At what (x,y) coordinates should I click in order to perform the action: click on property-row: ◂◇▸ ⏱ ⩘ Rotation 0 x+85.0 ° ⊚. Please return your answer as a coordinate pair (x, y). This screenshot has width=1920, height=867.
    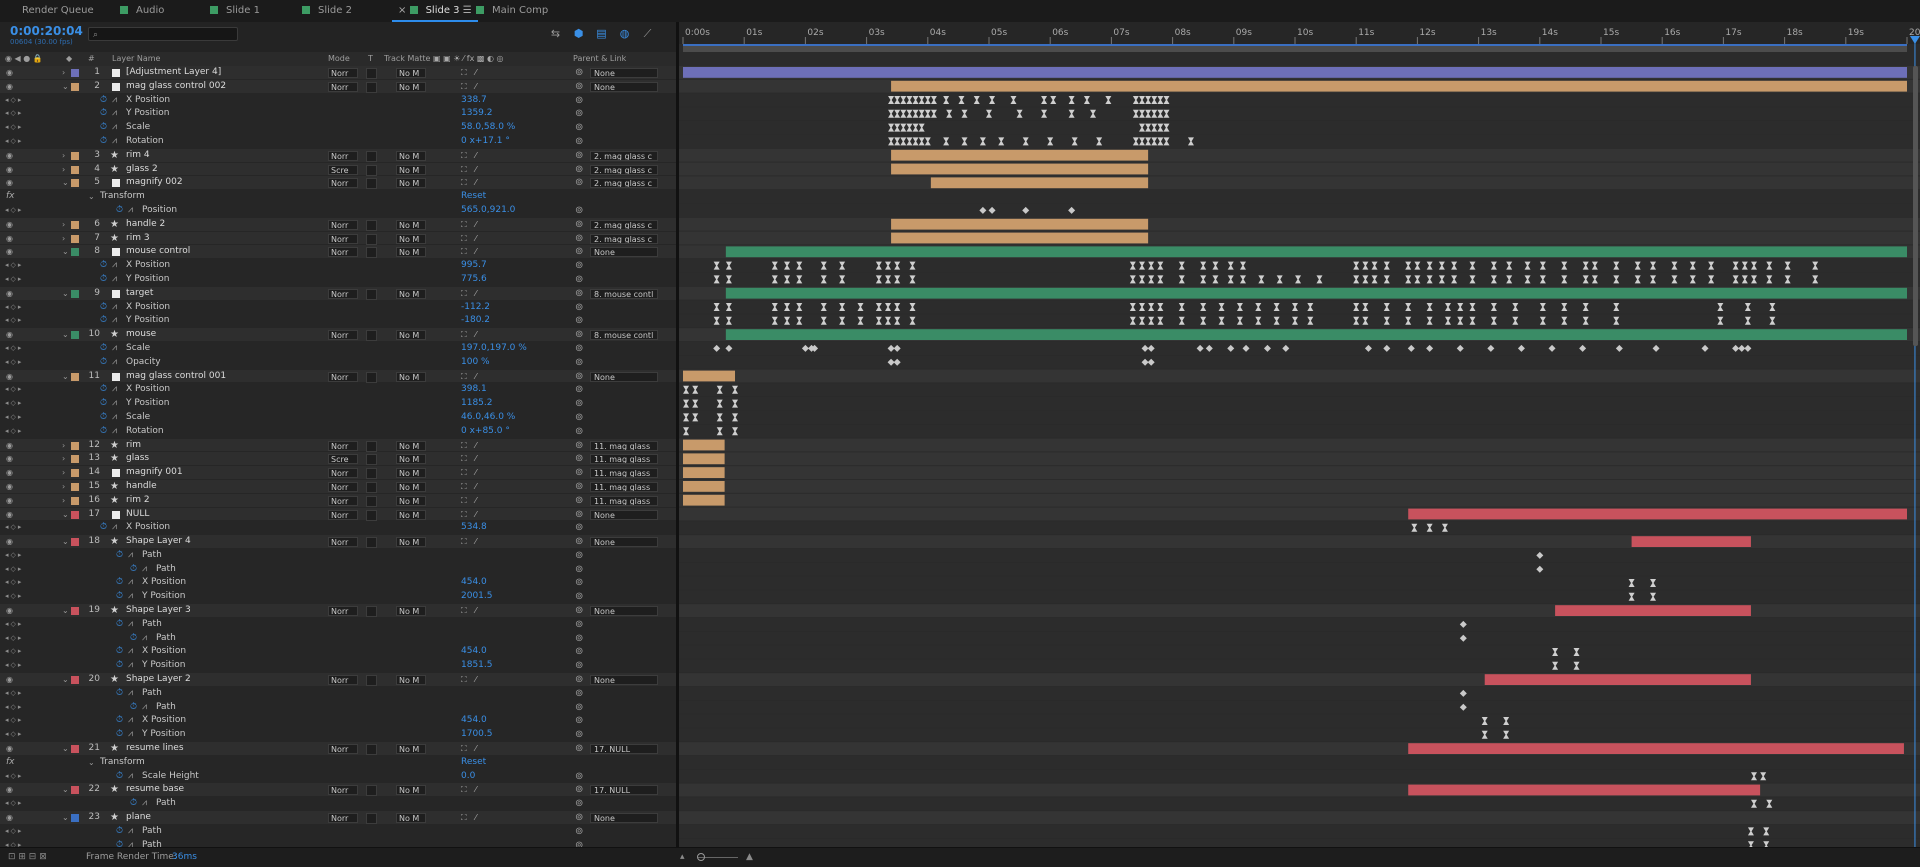
    Looking at the image, I should click on (338, 431).